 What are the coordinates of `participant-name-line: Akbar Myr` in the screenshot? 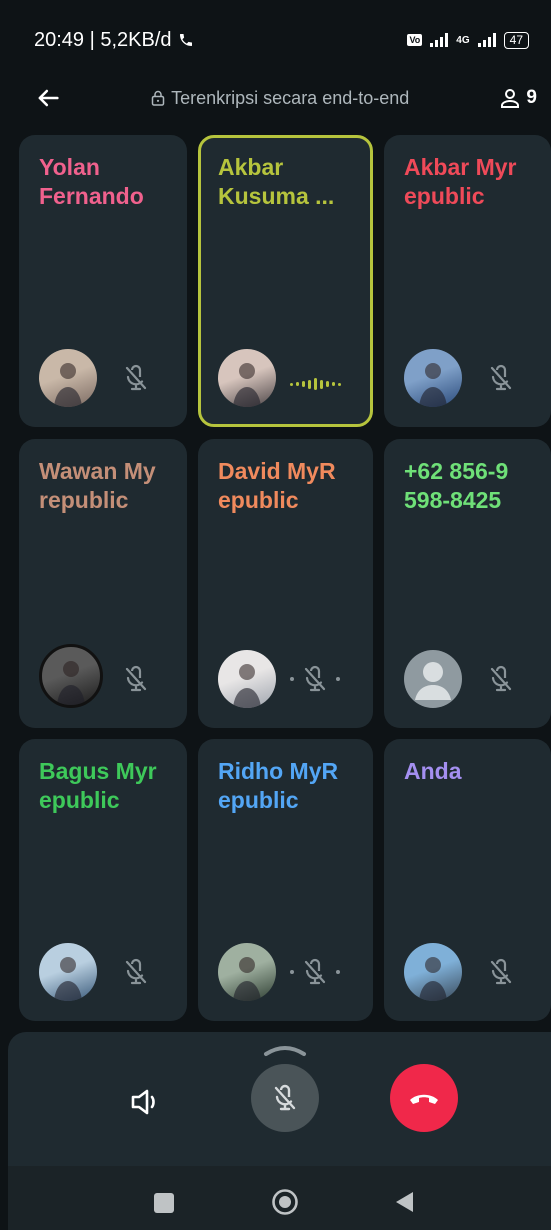 It's located at (460, 167).